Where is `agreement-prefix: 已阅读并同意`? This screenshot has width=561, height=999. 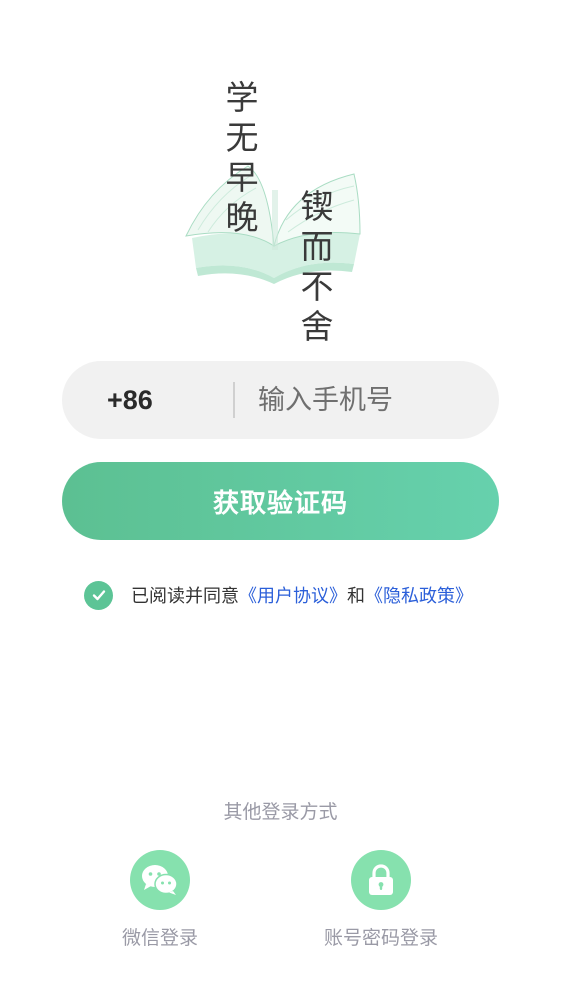
agreement-prefix: 已阅读并同意 is located at coordinates (185, 596).